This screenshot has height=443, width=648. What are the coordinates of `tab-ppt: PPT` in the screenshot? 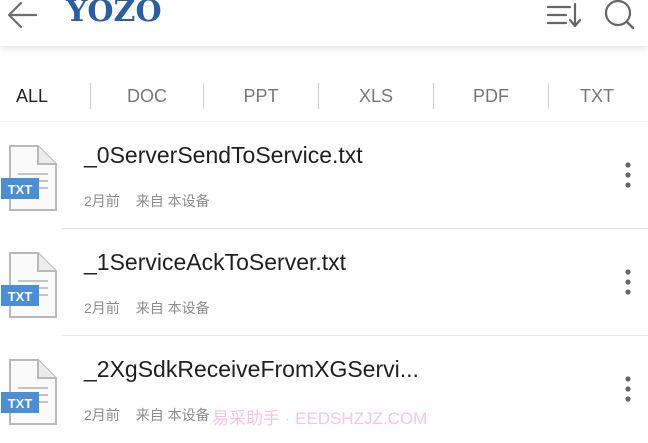 It's located at (261, 96).